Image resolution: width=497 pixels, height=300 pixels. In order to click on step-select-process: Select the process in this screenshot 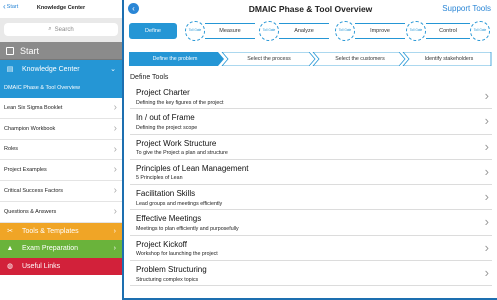, I will do `click(269, 59)`.